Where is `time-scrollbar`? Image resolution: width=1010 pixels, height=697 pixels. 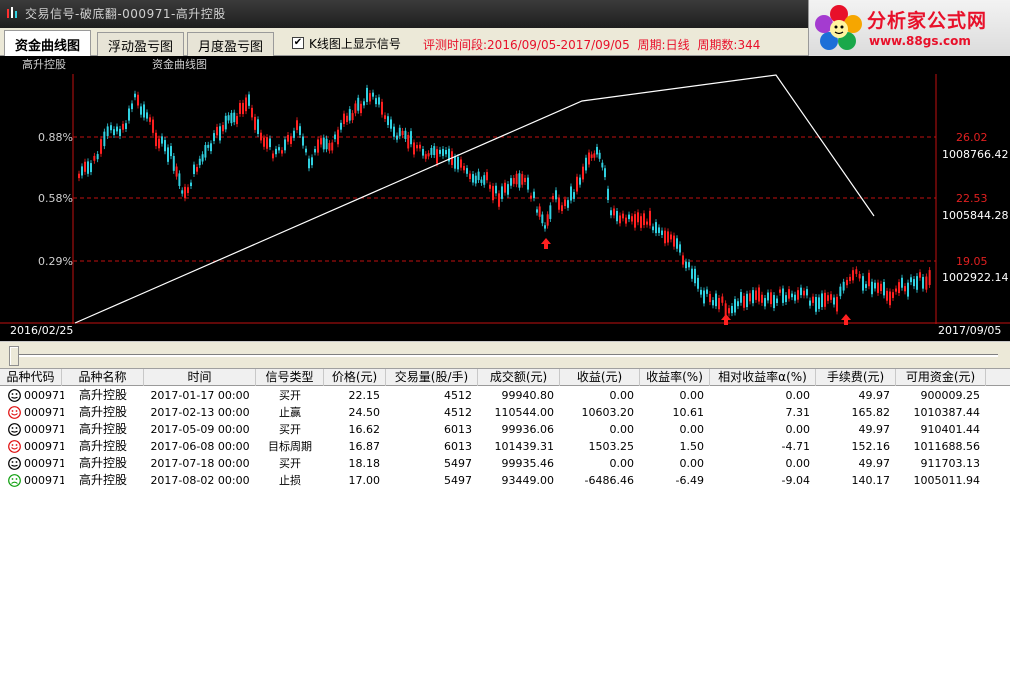 time-scrollbar is located at coordinates (505, 354).